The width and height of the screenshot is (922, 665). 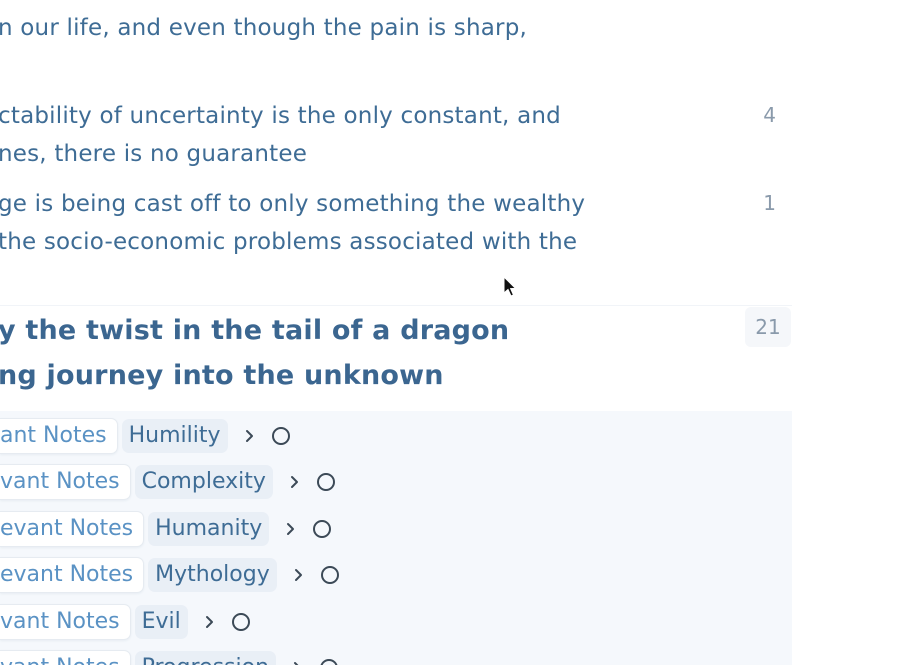 I want to click on list-item: evant Notes Mythology, so click(x=169, y=575).